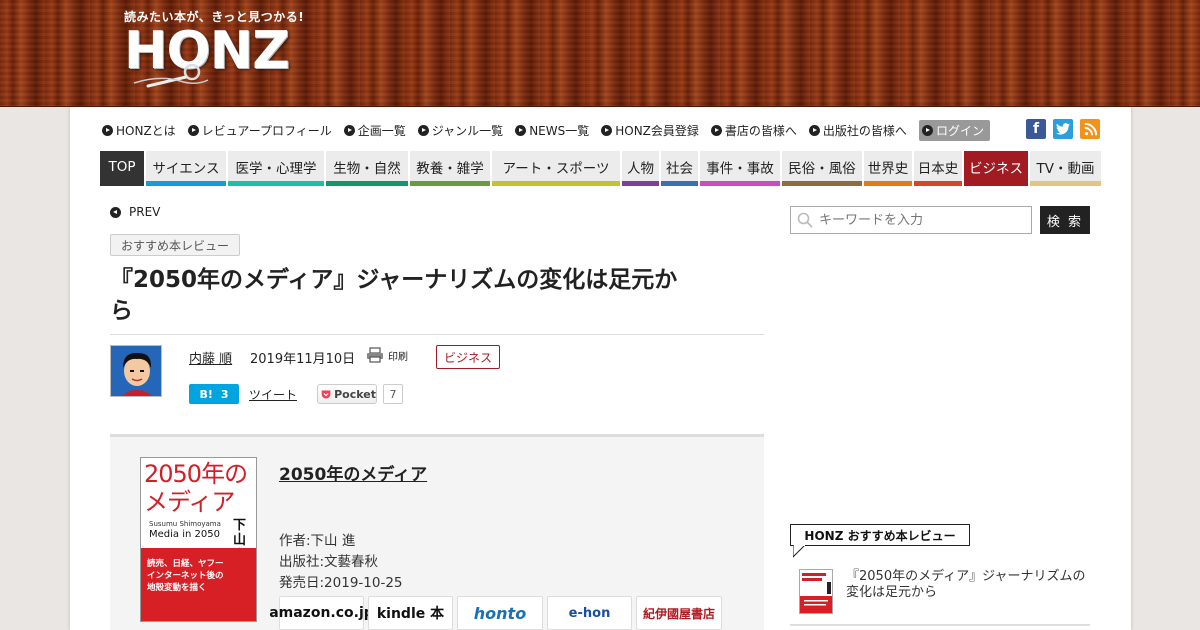  I want to click on print-button: 印刷, so click(387, 355).